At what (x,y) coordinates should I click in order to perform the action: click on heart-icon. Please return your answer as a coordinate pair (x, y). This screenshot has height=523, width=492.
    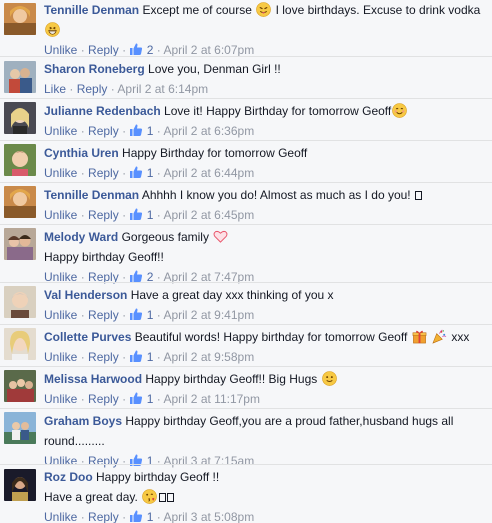
    Looking at the image, I should click on (220, 236).